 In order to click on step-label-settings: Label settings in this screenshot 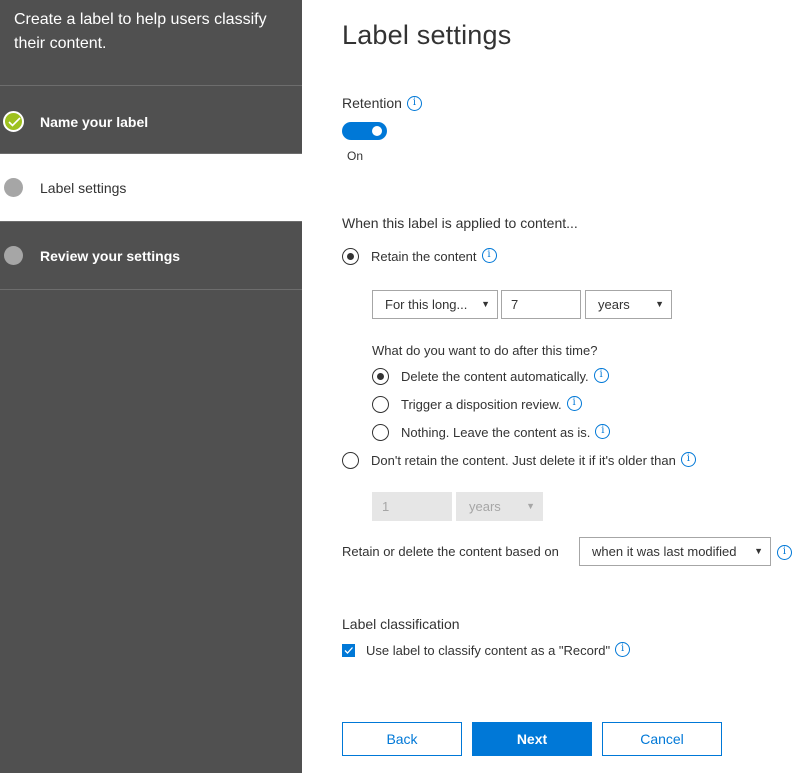, I will do `click(151, 187)`.